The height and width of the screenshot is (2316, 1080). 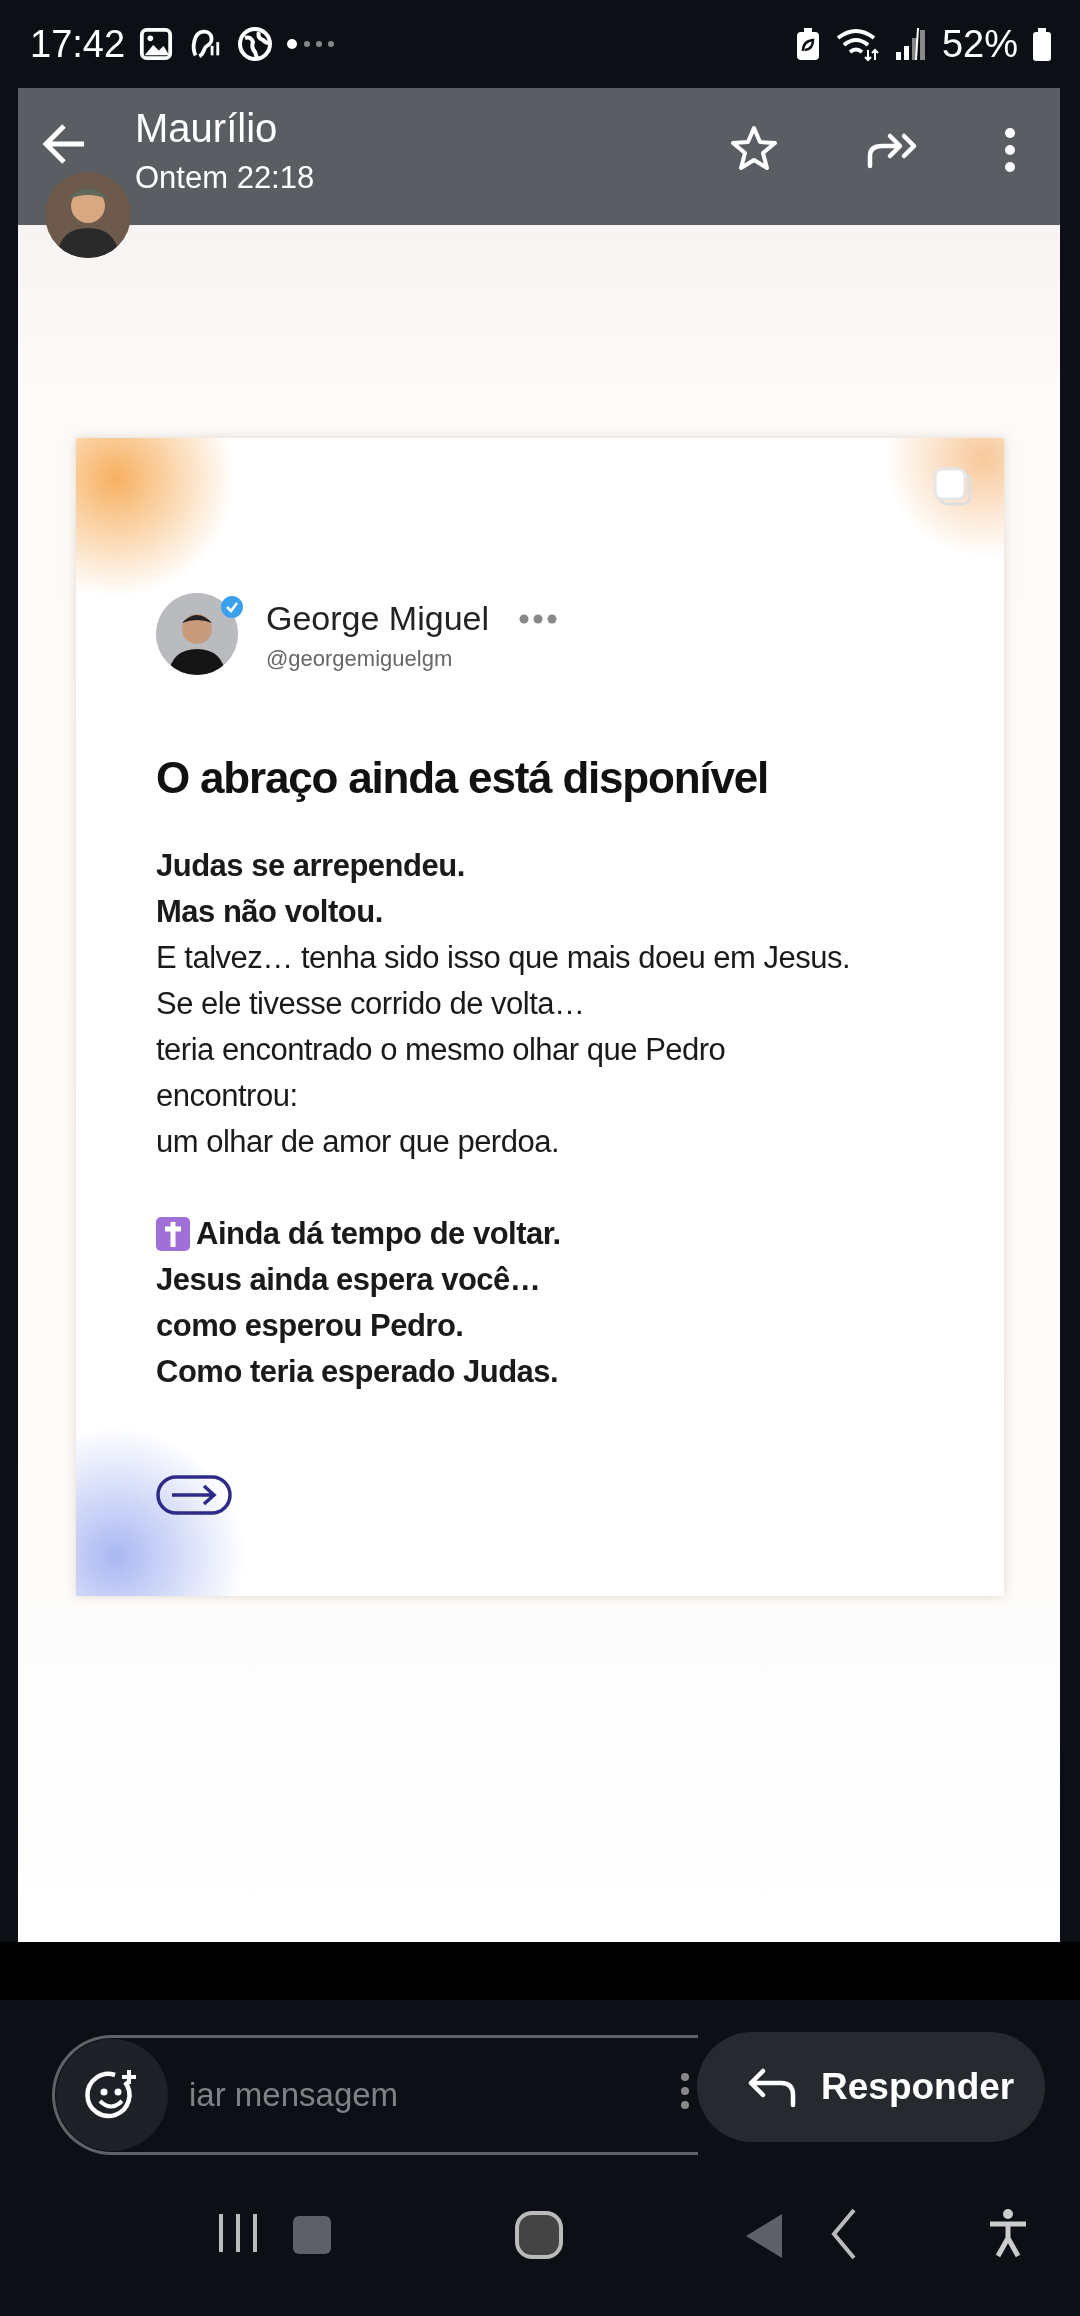 I want to click on author-name: George Miguel, so click(x=377, y=618).